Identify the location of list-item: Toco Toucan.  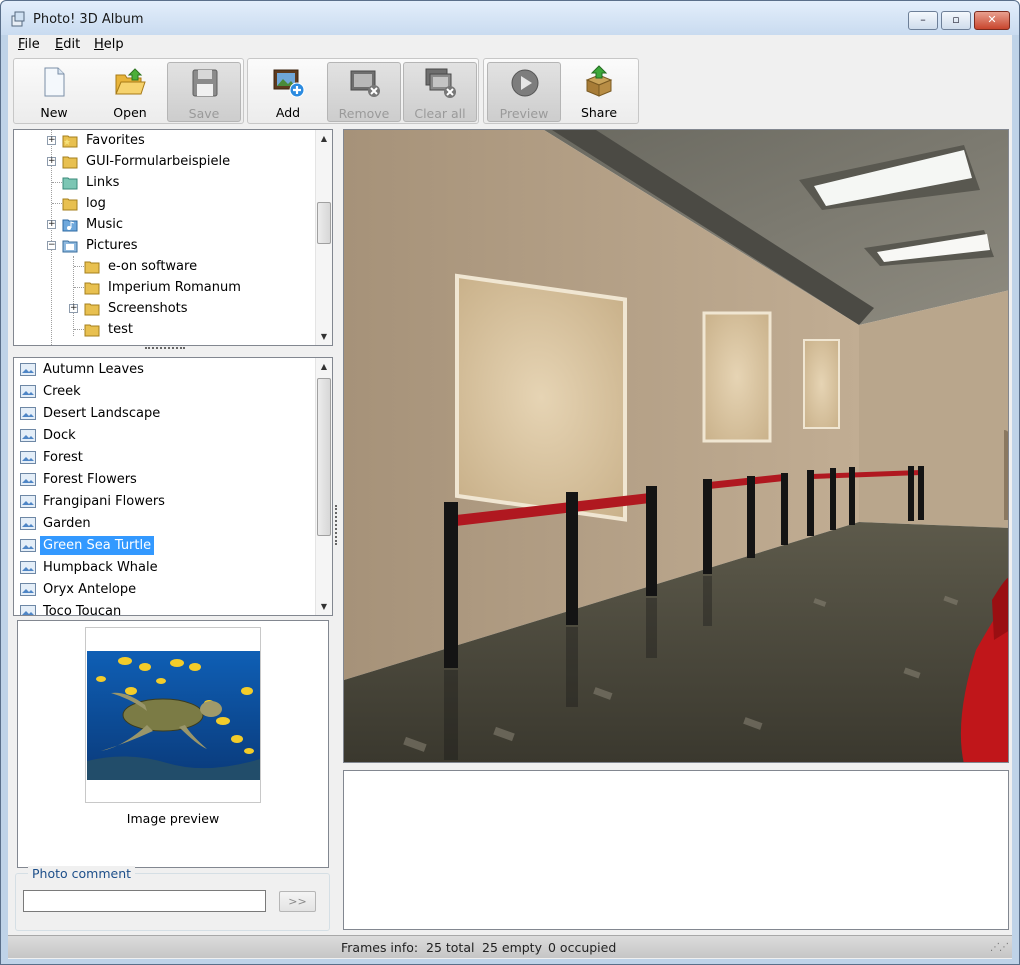
(165, 608).